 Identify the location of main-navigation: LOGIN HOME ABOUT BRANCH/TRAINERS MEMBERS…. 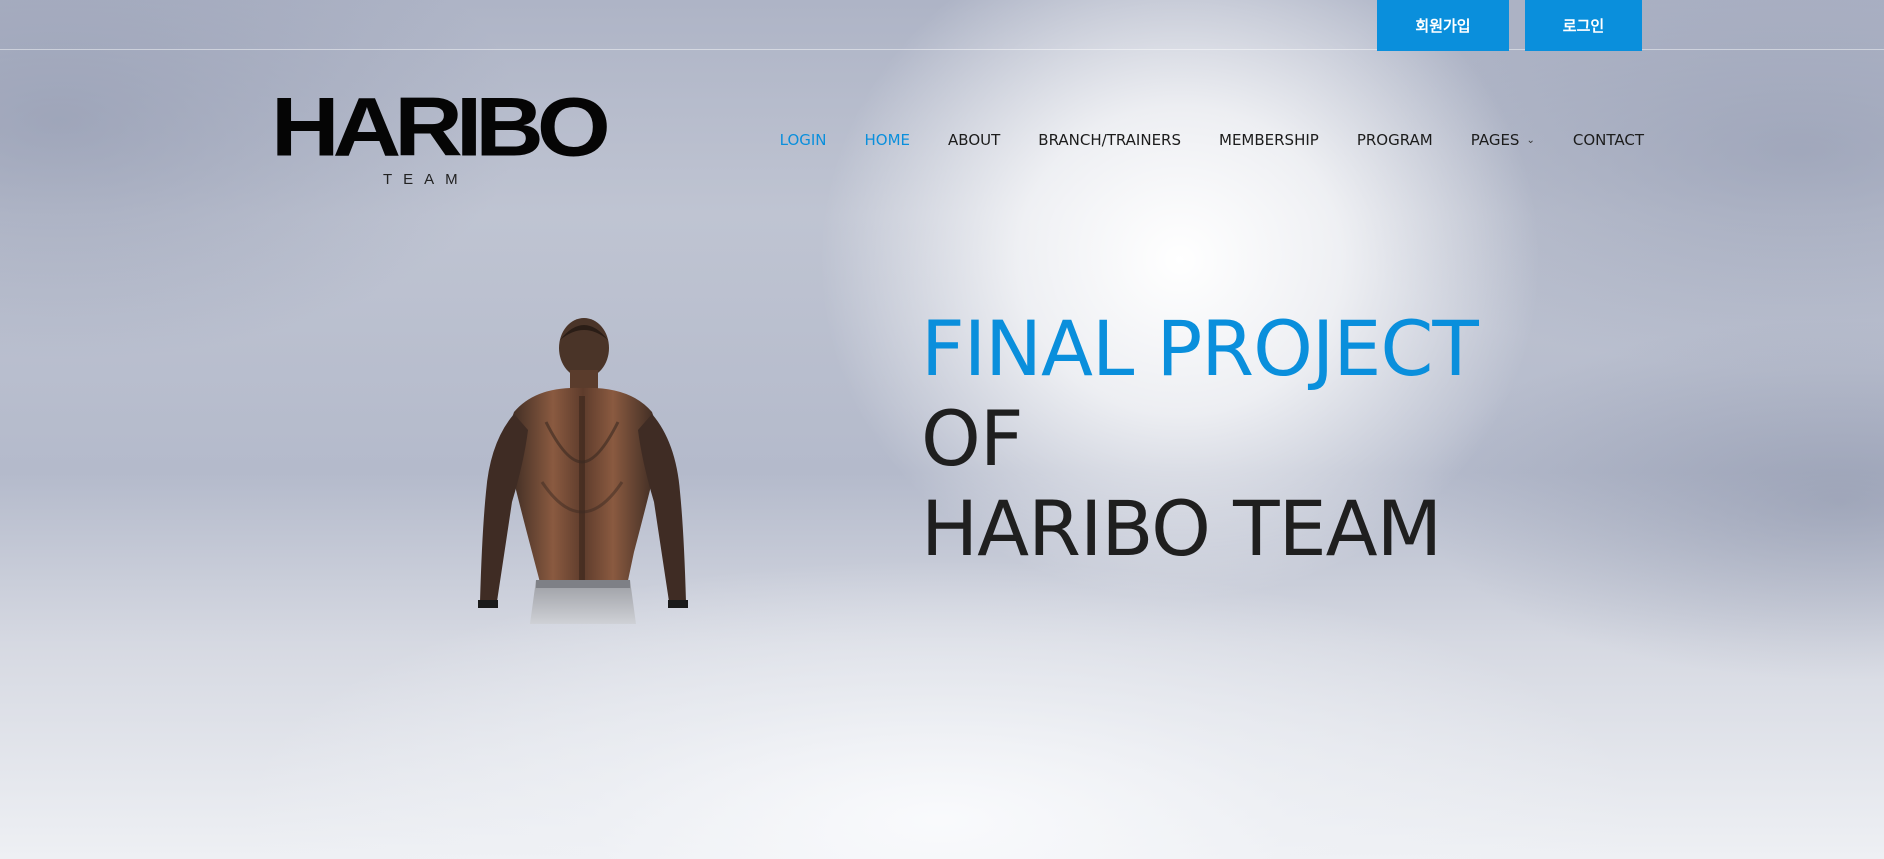
(1212, 140).